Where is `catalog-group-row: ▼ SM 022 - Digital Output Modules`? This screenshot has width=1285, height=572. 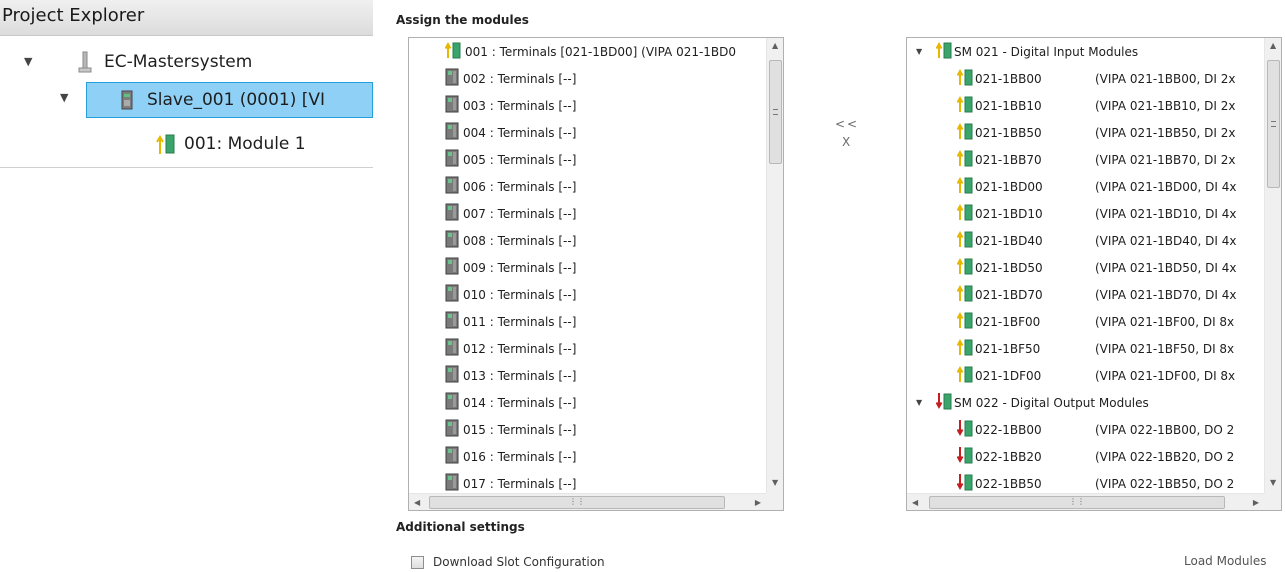
catalog-group-row: ▼ SM 022 - Digital Output Modules is located at coordinates (1028, 402).